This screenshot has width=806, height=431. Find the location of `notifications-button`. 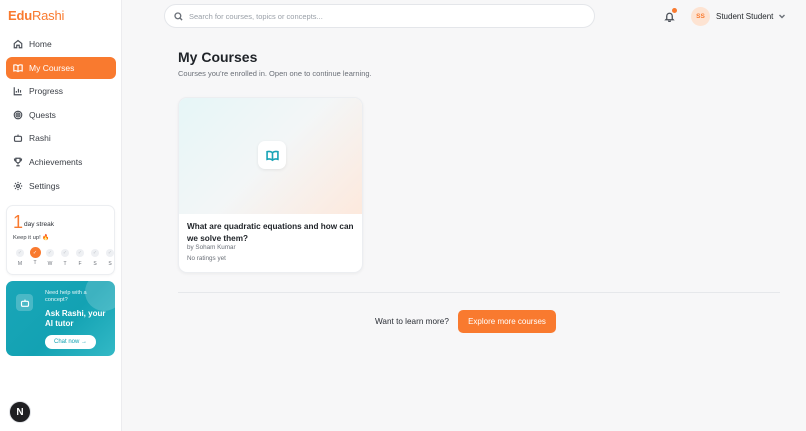

notifications-button is located at coordinates (670, 15).